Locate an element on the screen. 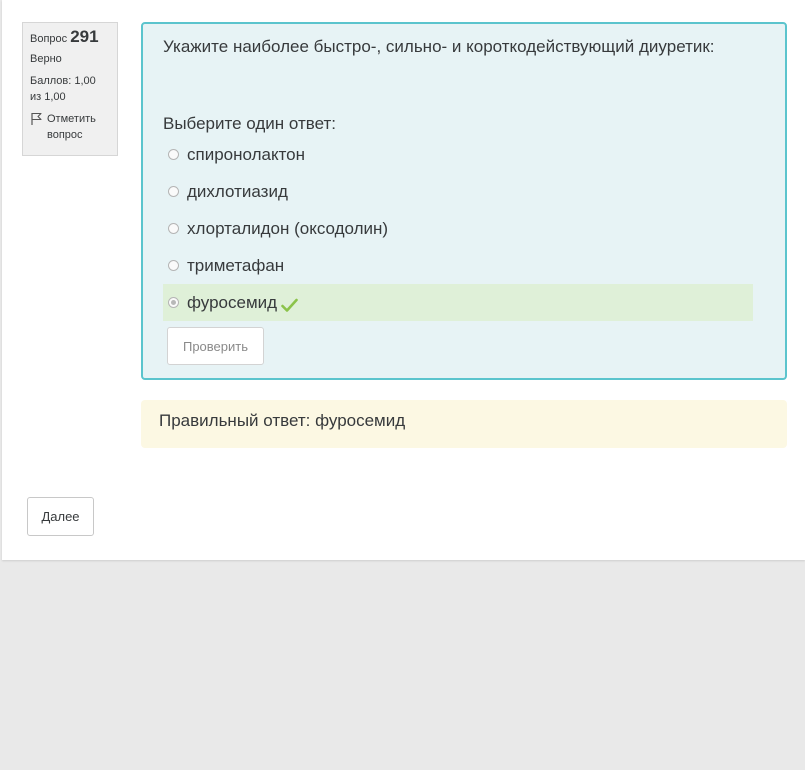  answer-label: хлорталидон (оксодолин) is located at coordinates (288, 228).